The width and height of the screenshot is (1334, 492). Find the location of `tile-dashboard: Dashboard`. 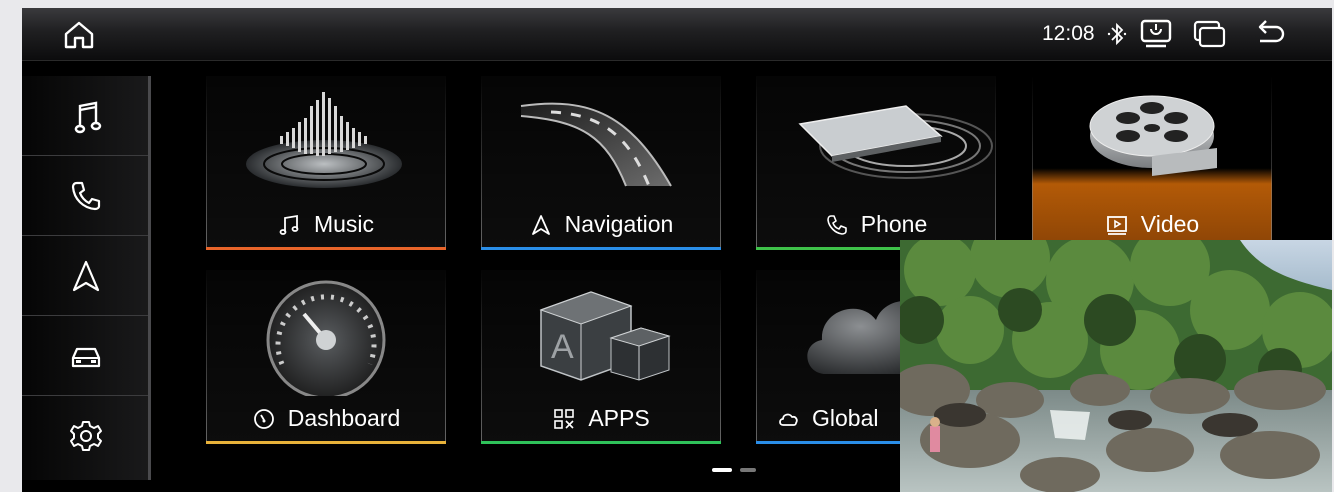

tile-dashboard: Dashboard is located at coordinates (326, 357).